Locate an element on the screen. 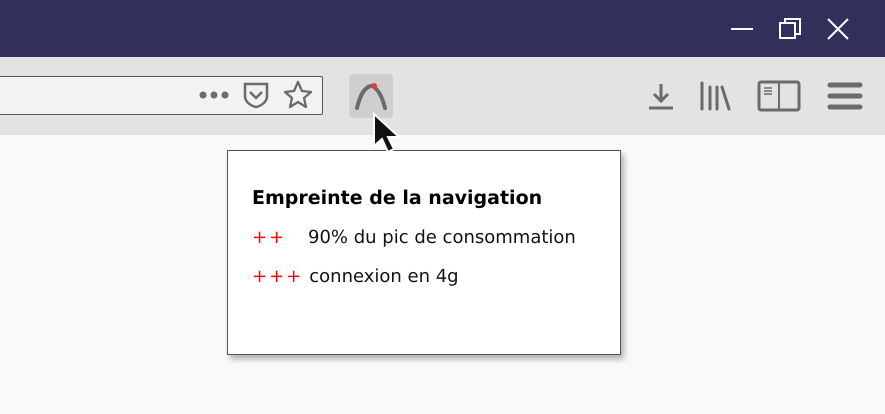 This screenshot has height=414, width=885. close-icon is located at coordinates (838, 28).